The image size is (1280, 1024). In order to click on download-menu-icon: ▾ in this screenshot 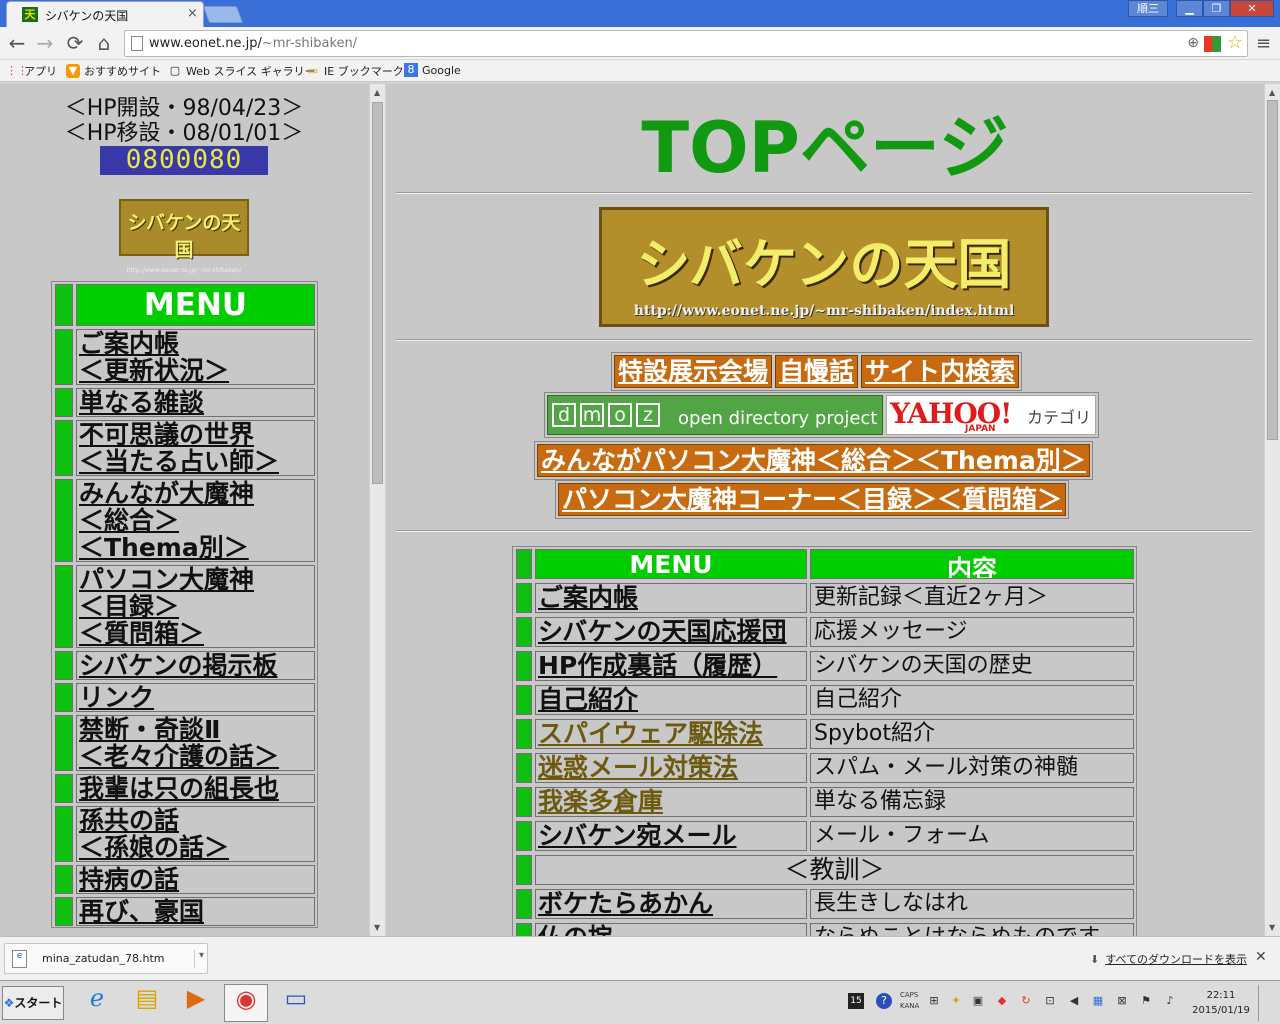, I will do `click(198, 959)`.